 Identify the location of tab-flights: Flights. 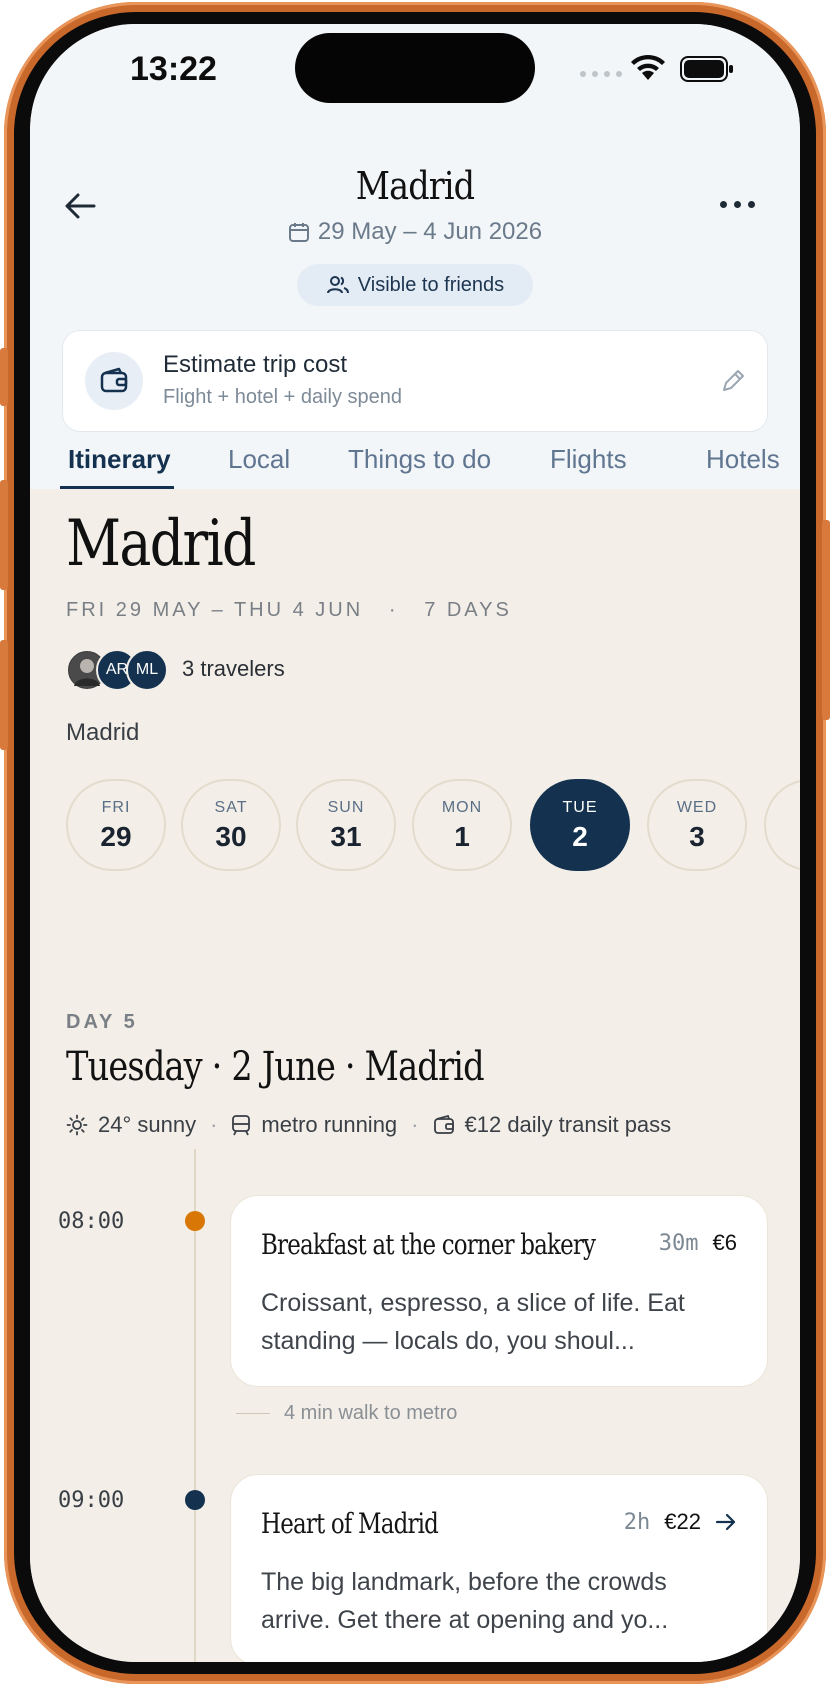
(588, 459).